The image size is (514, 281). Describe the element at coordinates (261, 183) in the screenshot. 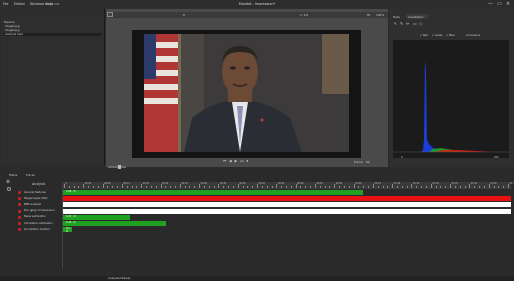

I see `ruler-tick-label: 00:40` at that location.